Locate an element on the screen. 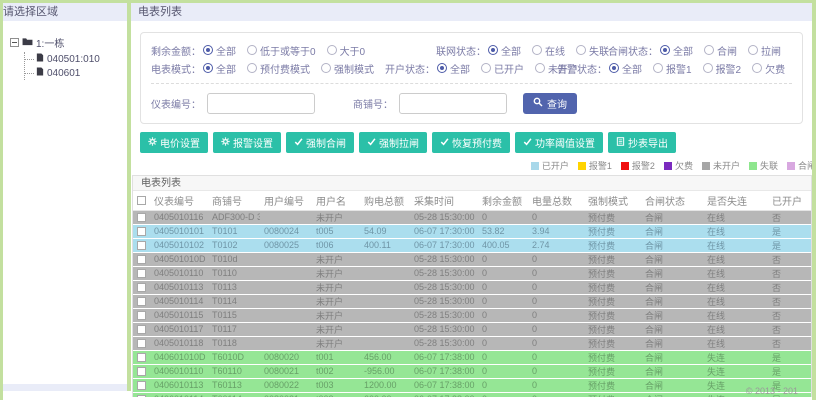 The height and width of the screenshot is (400, 816). toolbar-button: 功率阈值设置 is located at coordinates (559, 142).